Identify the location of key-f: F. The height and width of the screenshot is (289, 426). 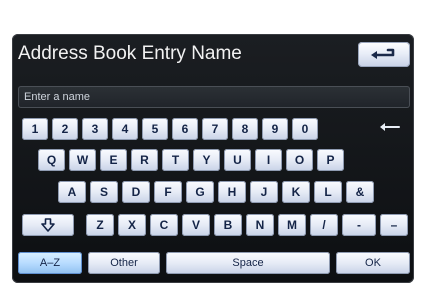
(168, 192).